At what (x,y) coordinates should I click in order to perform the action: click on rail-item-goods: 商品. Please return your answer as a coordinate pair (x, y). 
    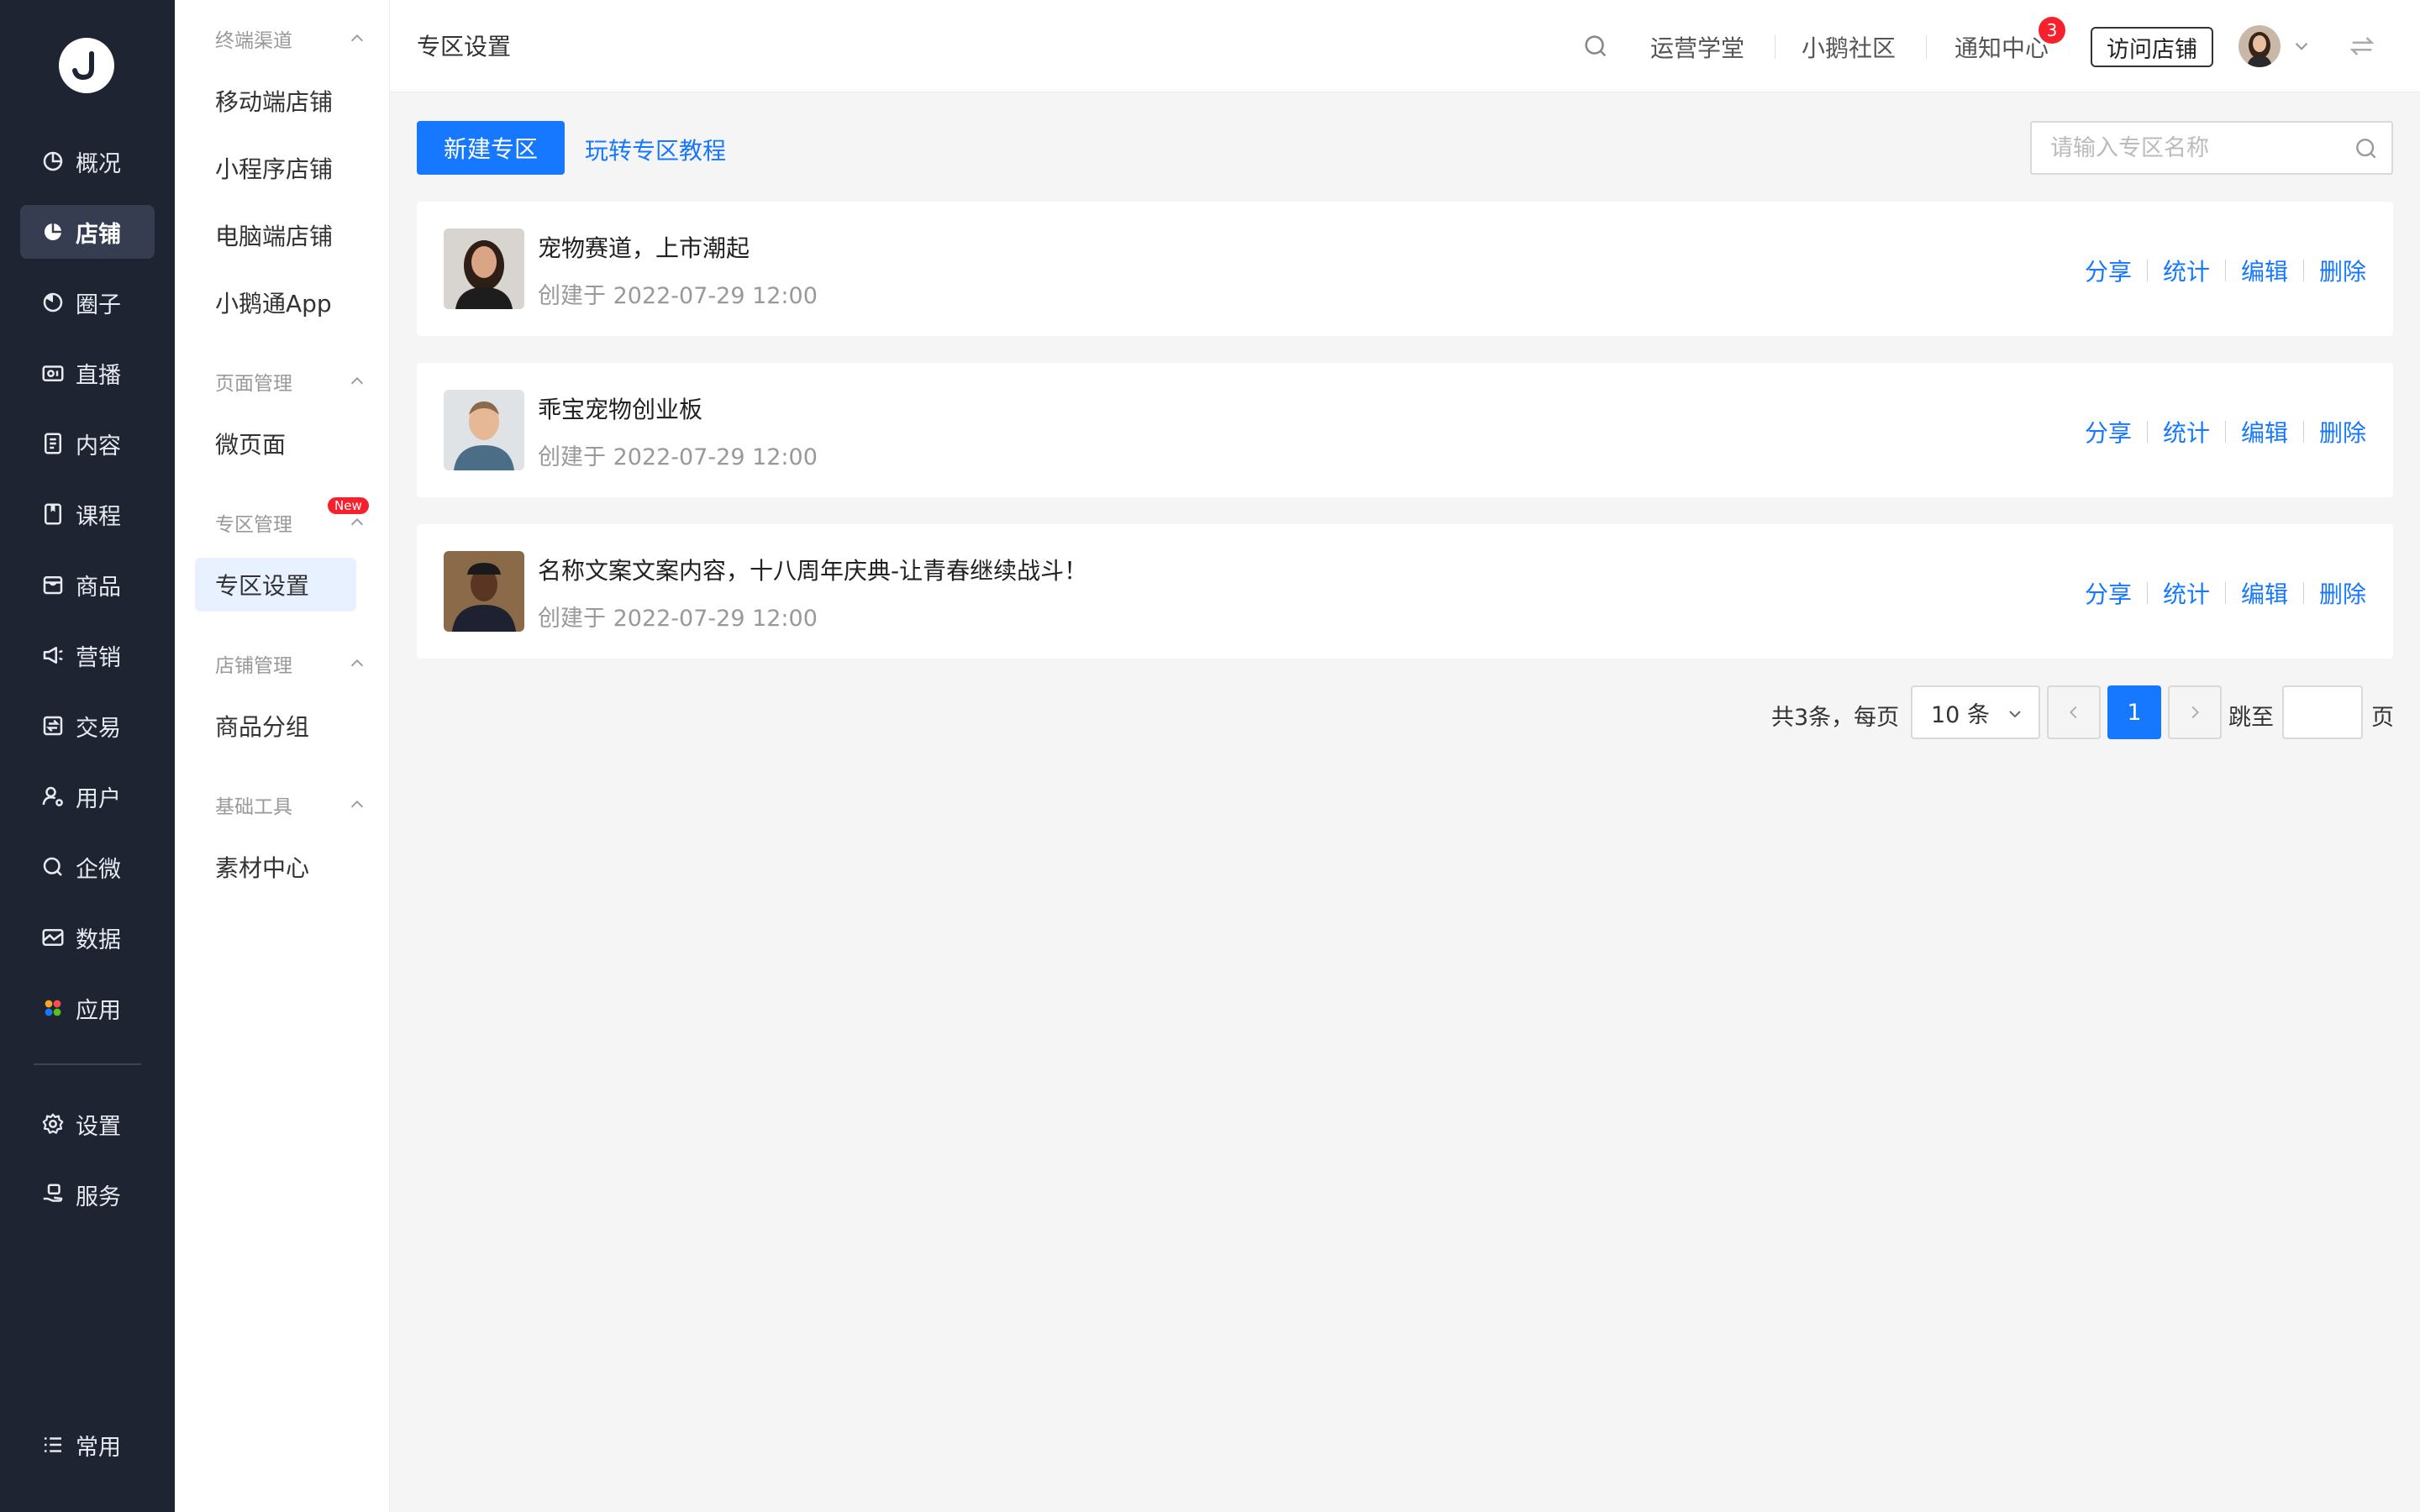
    Looking at the image, I should click on (87, 585).